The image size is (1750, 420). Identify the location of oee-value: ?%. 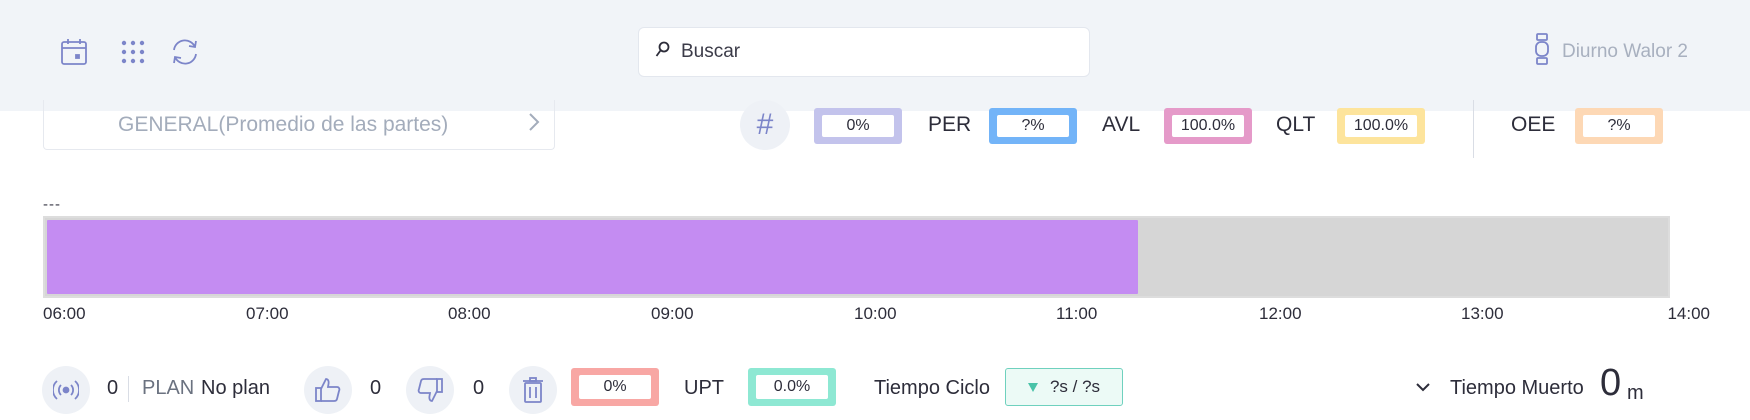
(1619, 126).